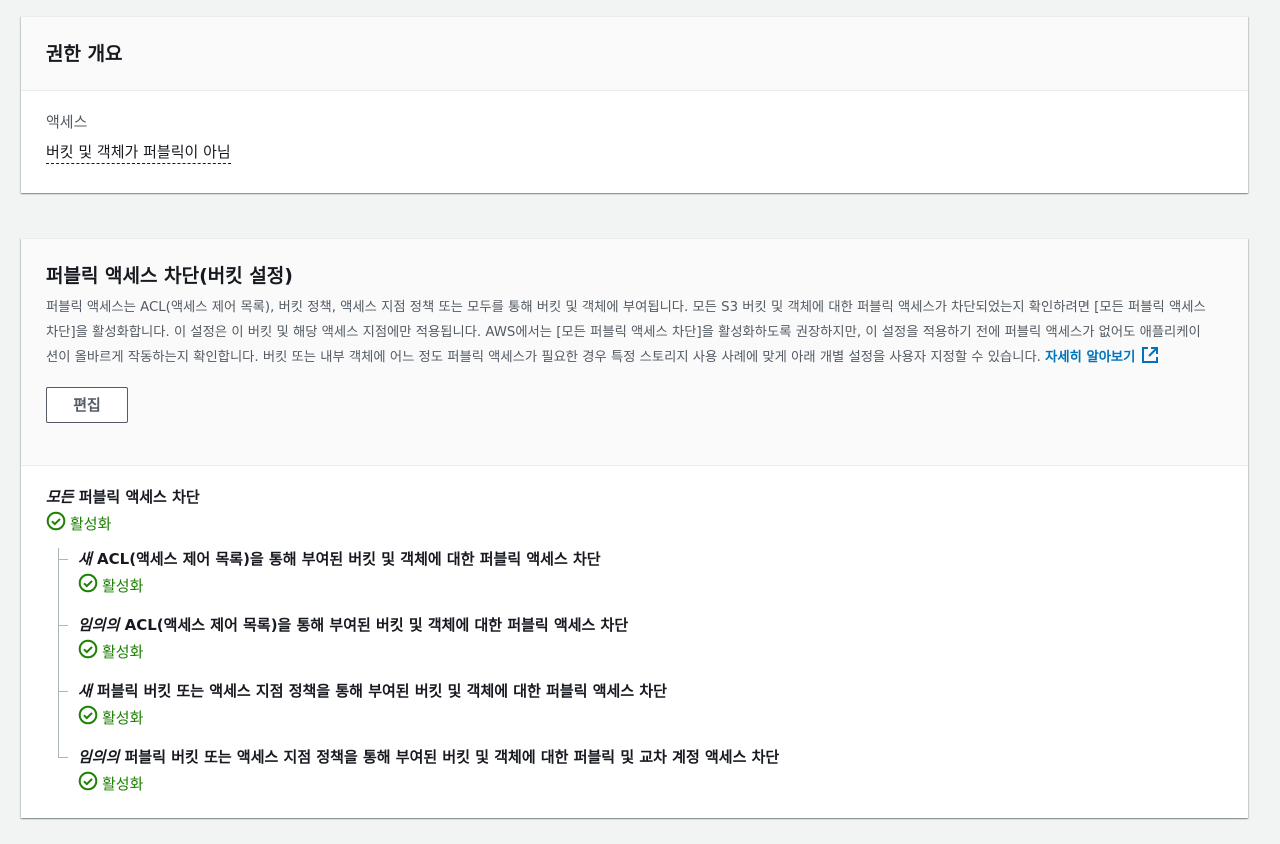  I want to click on external-link-icon, so click(1150, 359).